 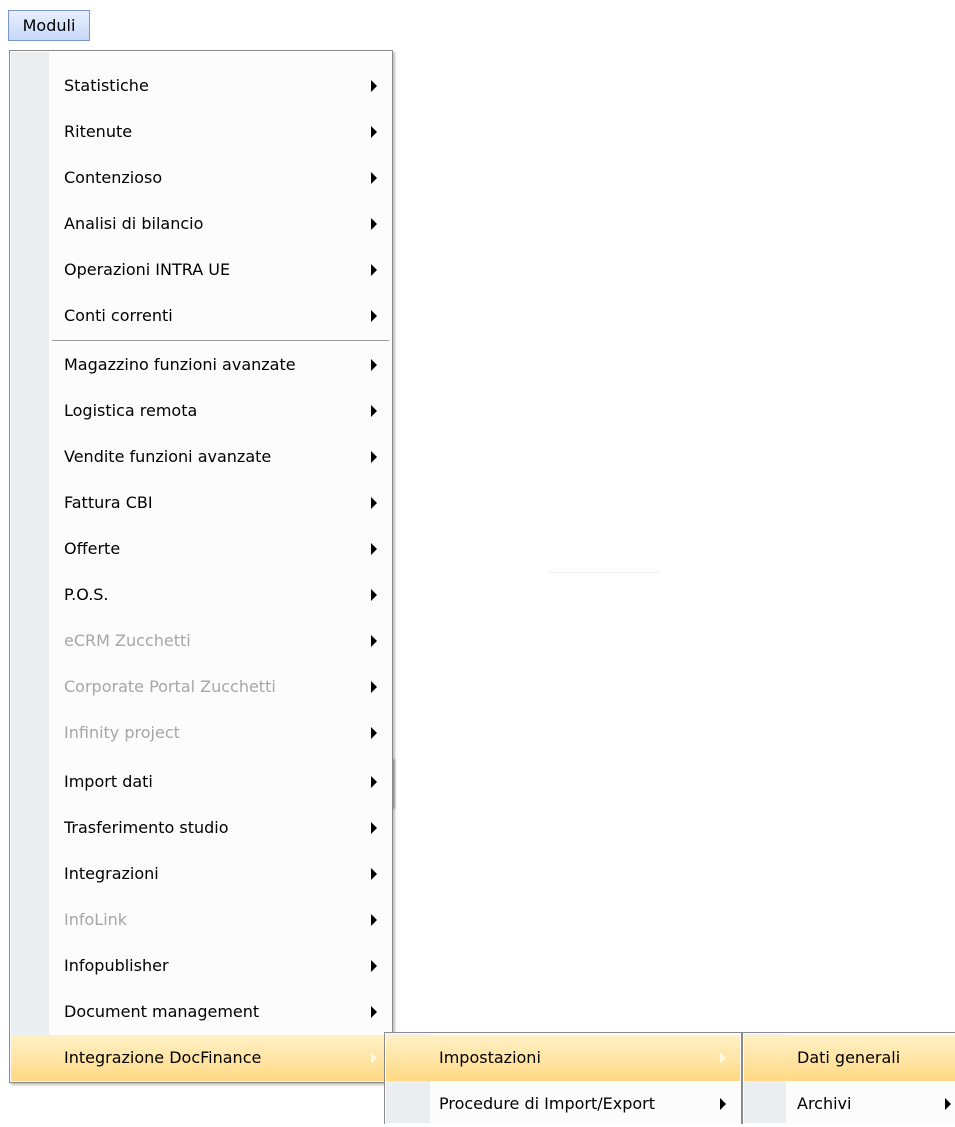 What do you see at coordinates (96, 919) in the screenshot?
I see `menu-item-label: InfoLink` at bounding box center [96, 919].